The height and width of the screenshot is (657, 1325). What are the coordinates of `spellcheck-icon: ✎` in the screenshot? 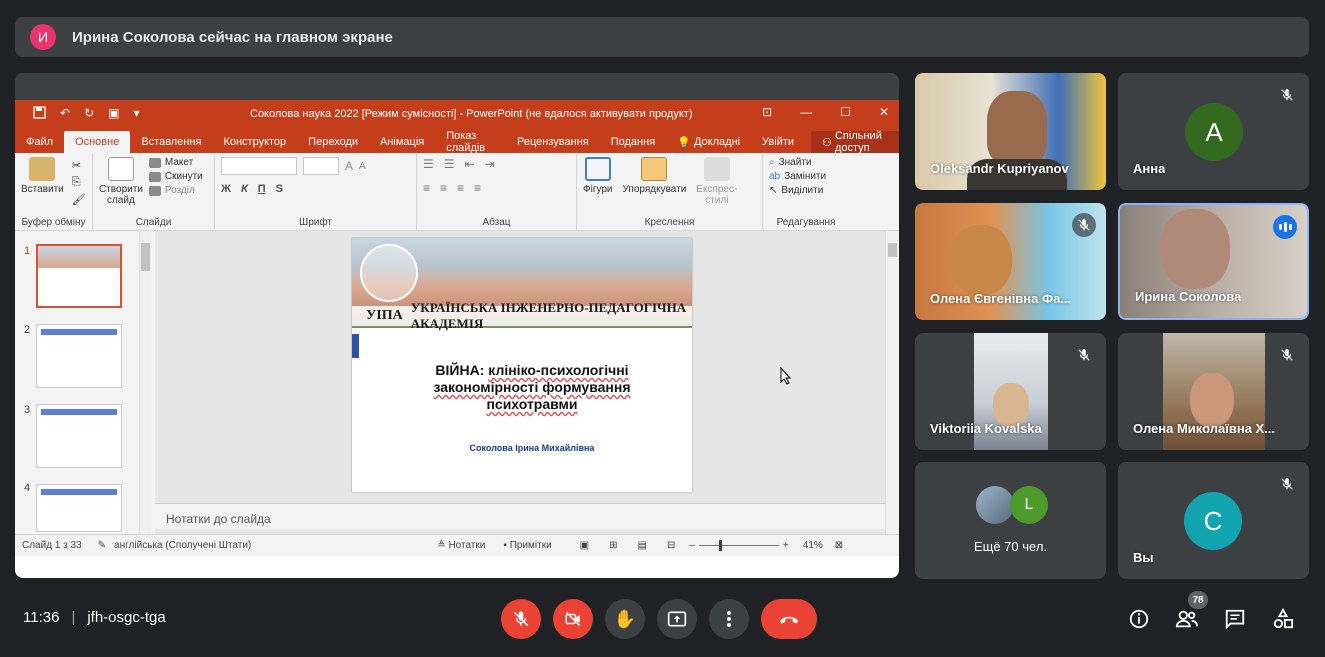 It's located at (102, 545).